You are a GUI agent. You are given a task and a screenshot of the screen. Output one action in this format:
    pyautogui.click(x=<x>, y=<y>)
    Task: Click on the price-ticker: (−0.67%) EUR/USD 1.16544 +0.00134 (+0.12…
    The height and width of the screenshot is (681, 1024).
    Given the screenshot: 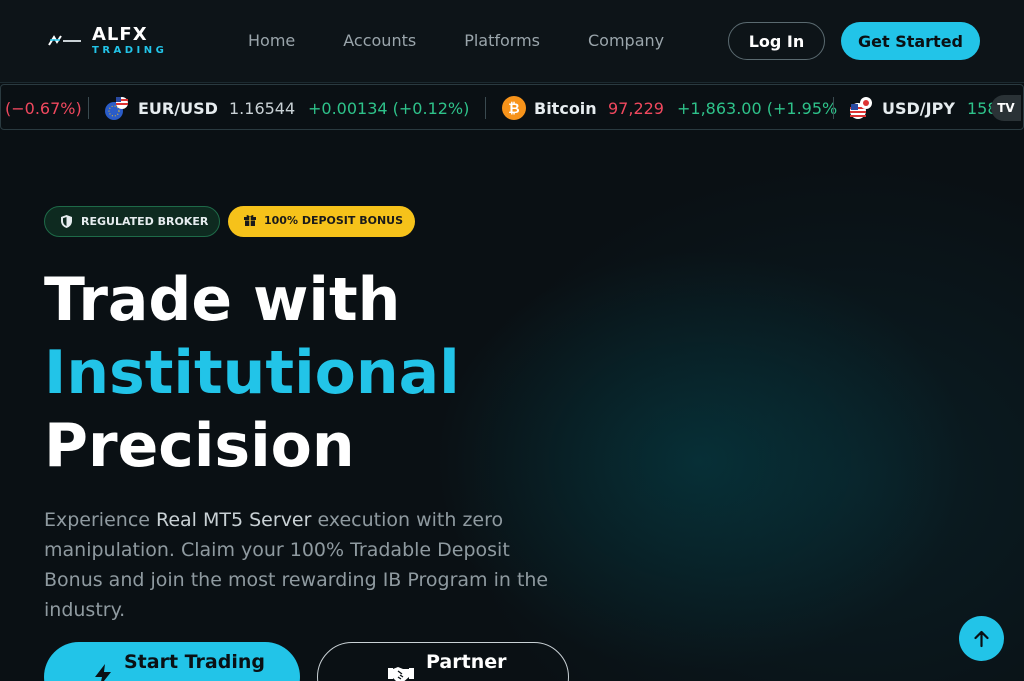 What is the action you would take?
    pyautogui.click(x=512, y=107)
    